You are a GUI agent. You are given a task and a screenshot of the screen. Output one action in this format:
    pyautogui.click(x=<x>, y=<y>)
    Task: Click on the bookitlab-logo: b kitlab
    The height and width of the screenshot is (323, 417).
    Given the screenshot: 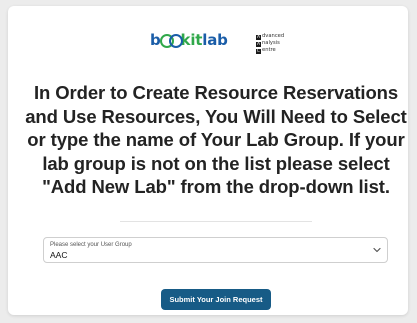 What is the action you would take?
    pyautogui.click(x=189, y=40)
    